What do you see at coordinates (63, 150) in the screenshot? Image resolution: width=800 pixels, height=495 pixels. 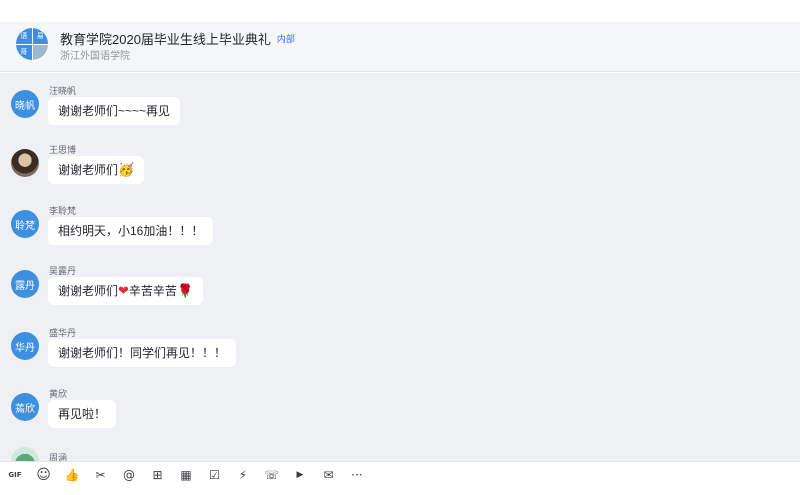 I see `sender-name: 王思博` at bounding box center [63, 150].